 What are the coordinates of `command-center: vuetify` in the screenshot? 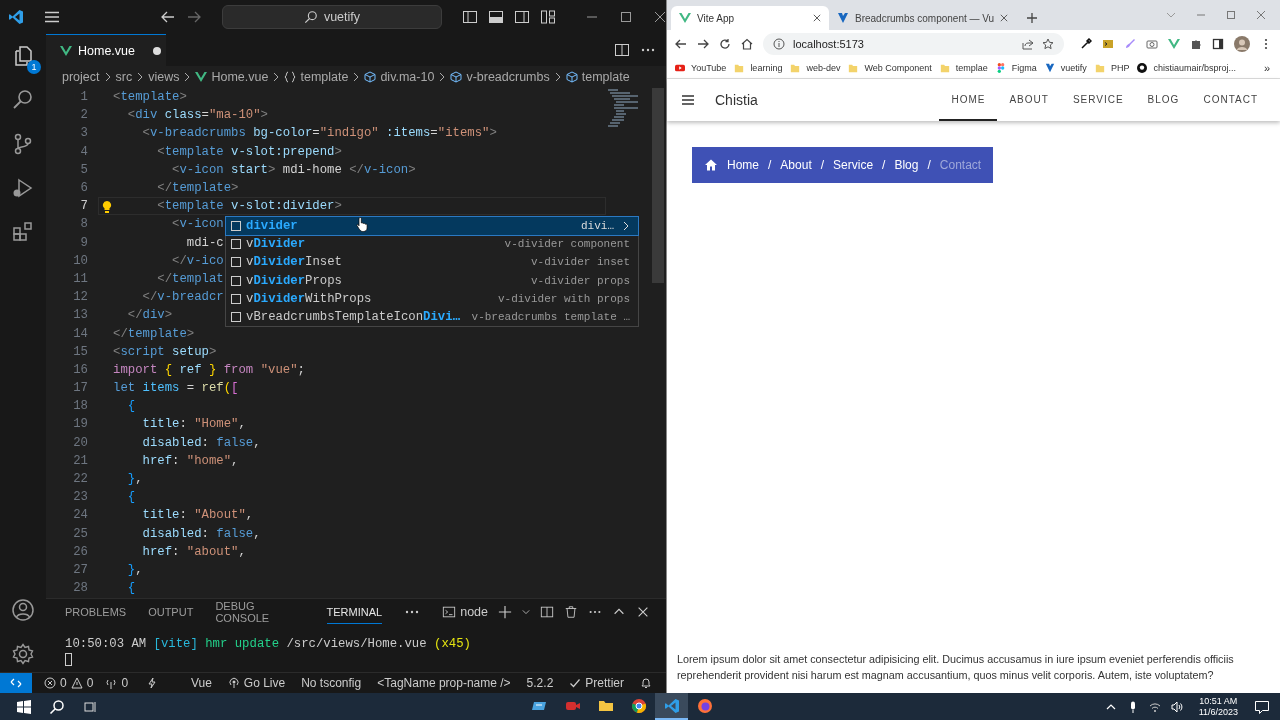 It's located at (332, 17).